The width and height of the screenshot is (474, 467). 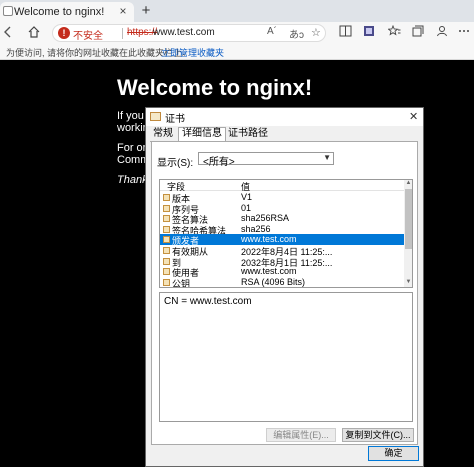 I want to click on warning-icon: !, so click(x=64, y=33).